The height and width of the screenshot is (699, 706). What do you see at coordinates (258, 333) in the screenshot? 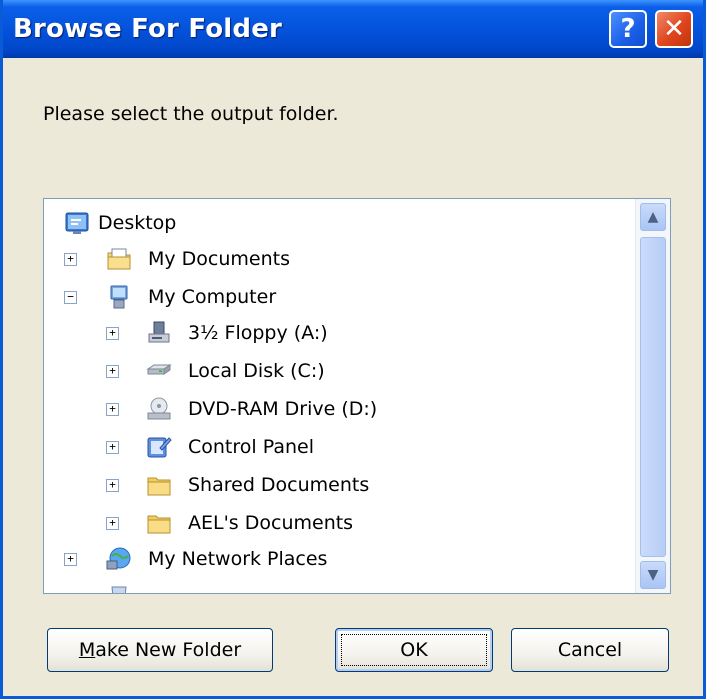
I see `tree-item-label: 3½ Floppy (A:)` at bounding box center [258, 333].